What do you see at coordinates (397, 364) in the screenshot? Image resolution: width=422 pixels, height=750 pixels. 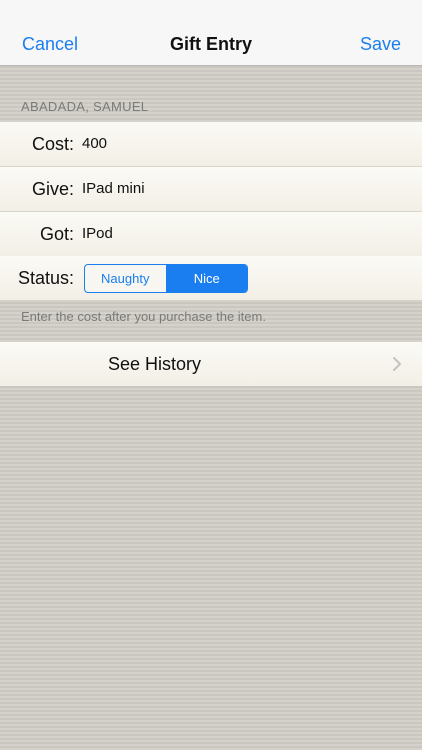 I see `chevron-right-icon` at bounding box center [397, 364].